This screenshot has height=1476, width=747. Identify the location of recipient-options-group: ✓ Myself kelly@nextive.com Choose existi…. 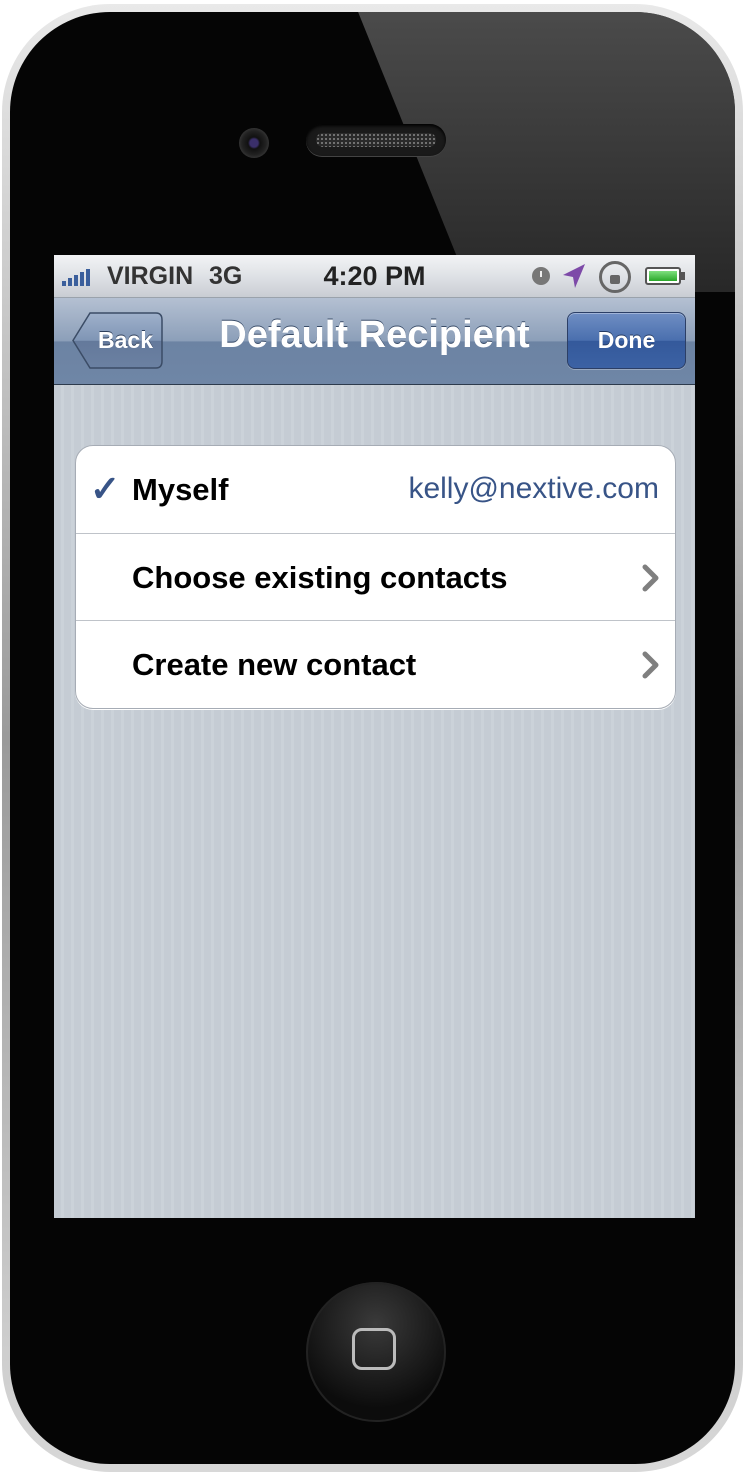
(375, 577).